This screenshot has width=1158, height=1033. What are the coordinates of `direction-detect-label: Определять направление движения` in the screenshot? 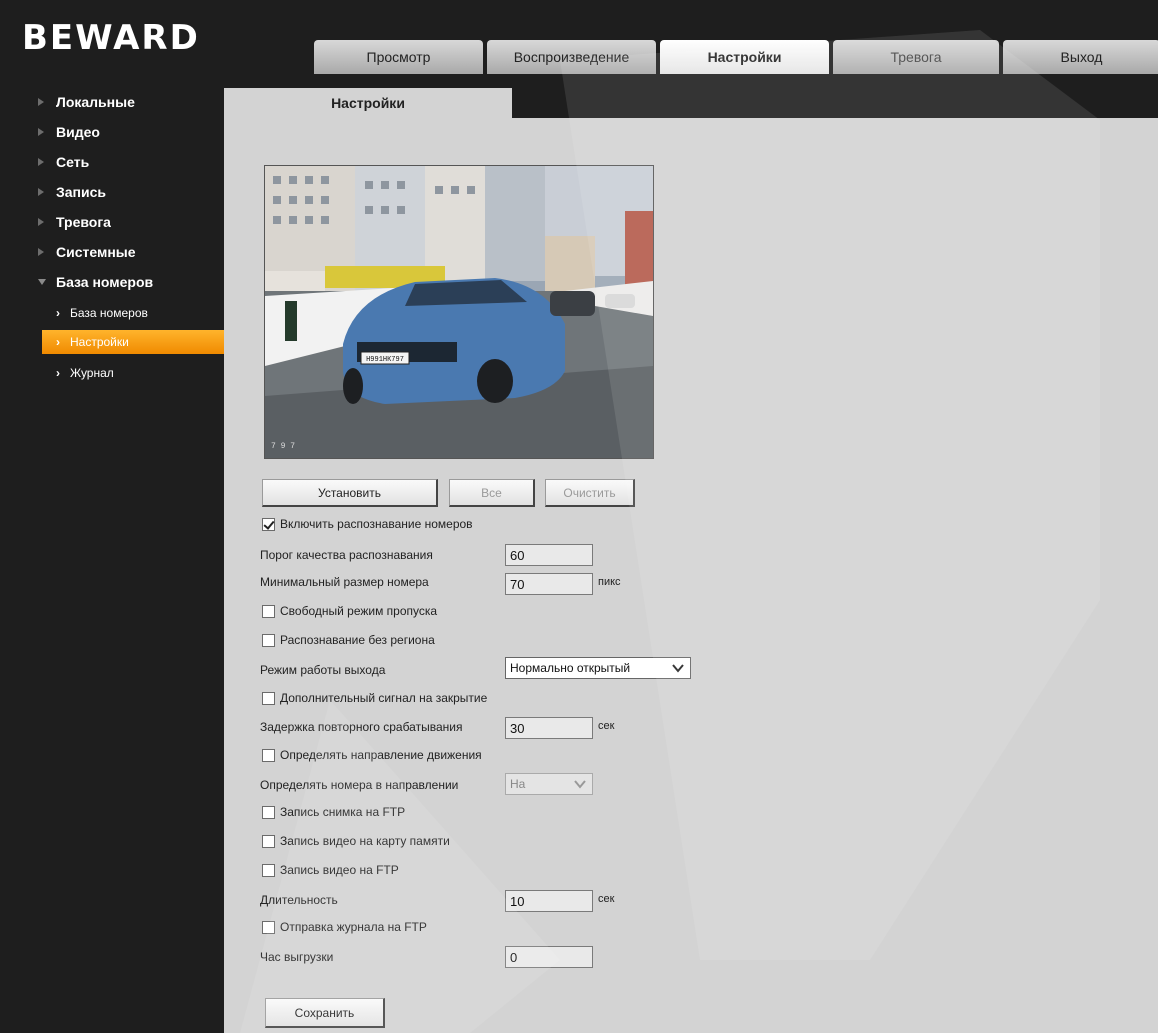 It's located at (381, 755).